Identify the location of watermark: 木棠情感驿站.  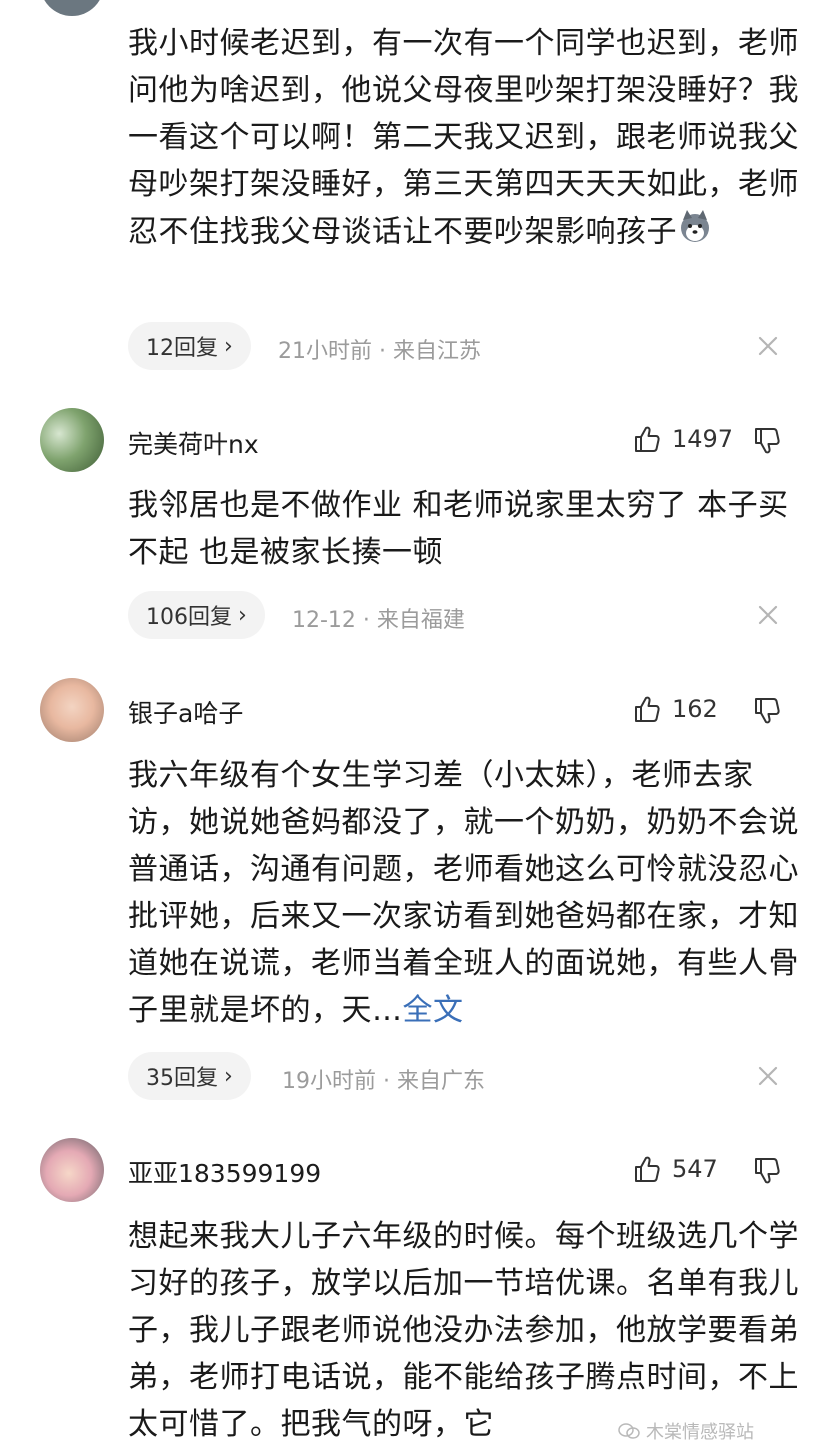
(686, 1431).